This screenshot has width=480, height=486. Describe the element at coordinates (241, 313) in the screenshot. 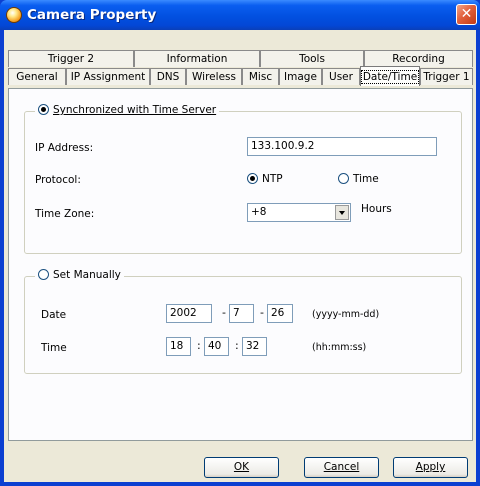

I see `date-month-input: 7` at that location.